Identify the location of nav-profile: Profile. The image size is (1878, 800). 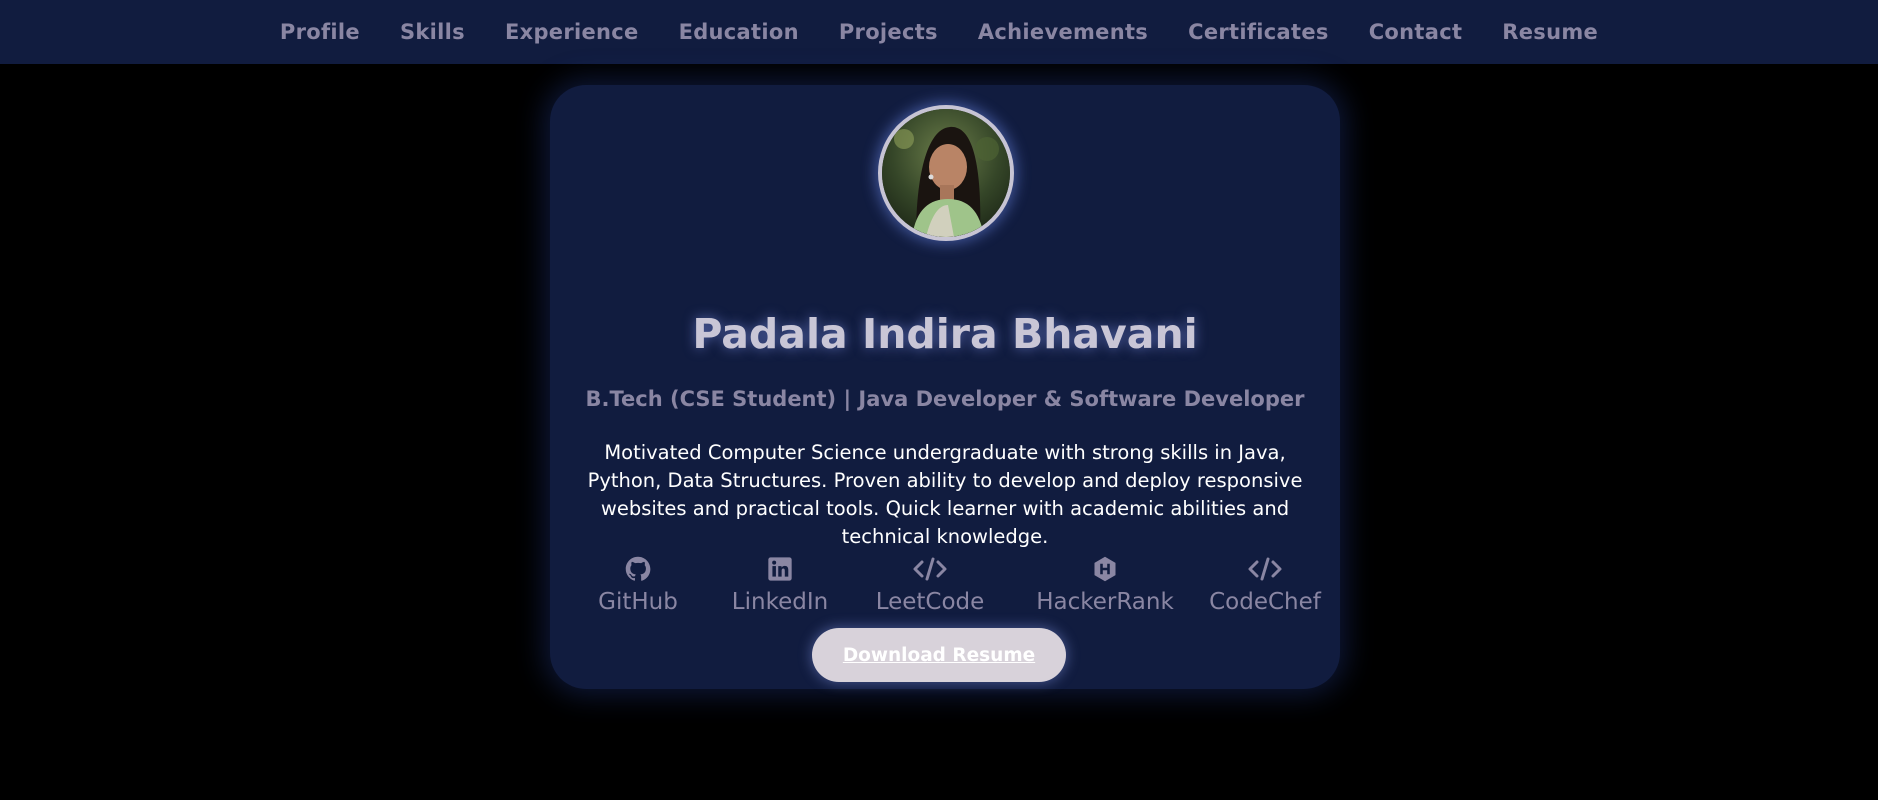
(320, 32).